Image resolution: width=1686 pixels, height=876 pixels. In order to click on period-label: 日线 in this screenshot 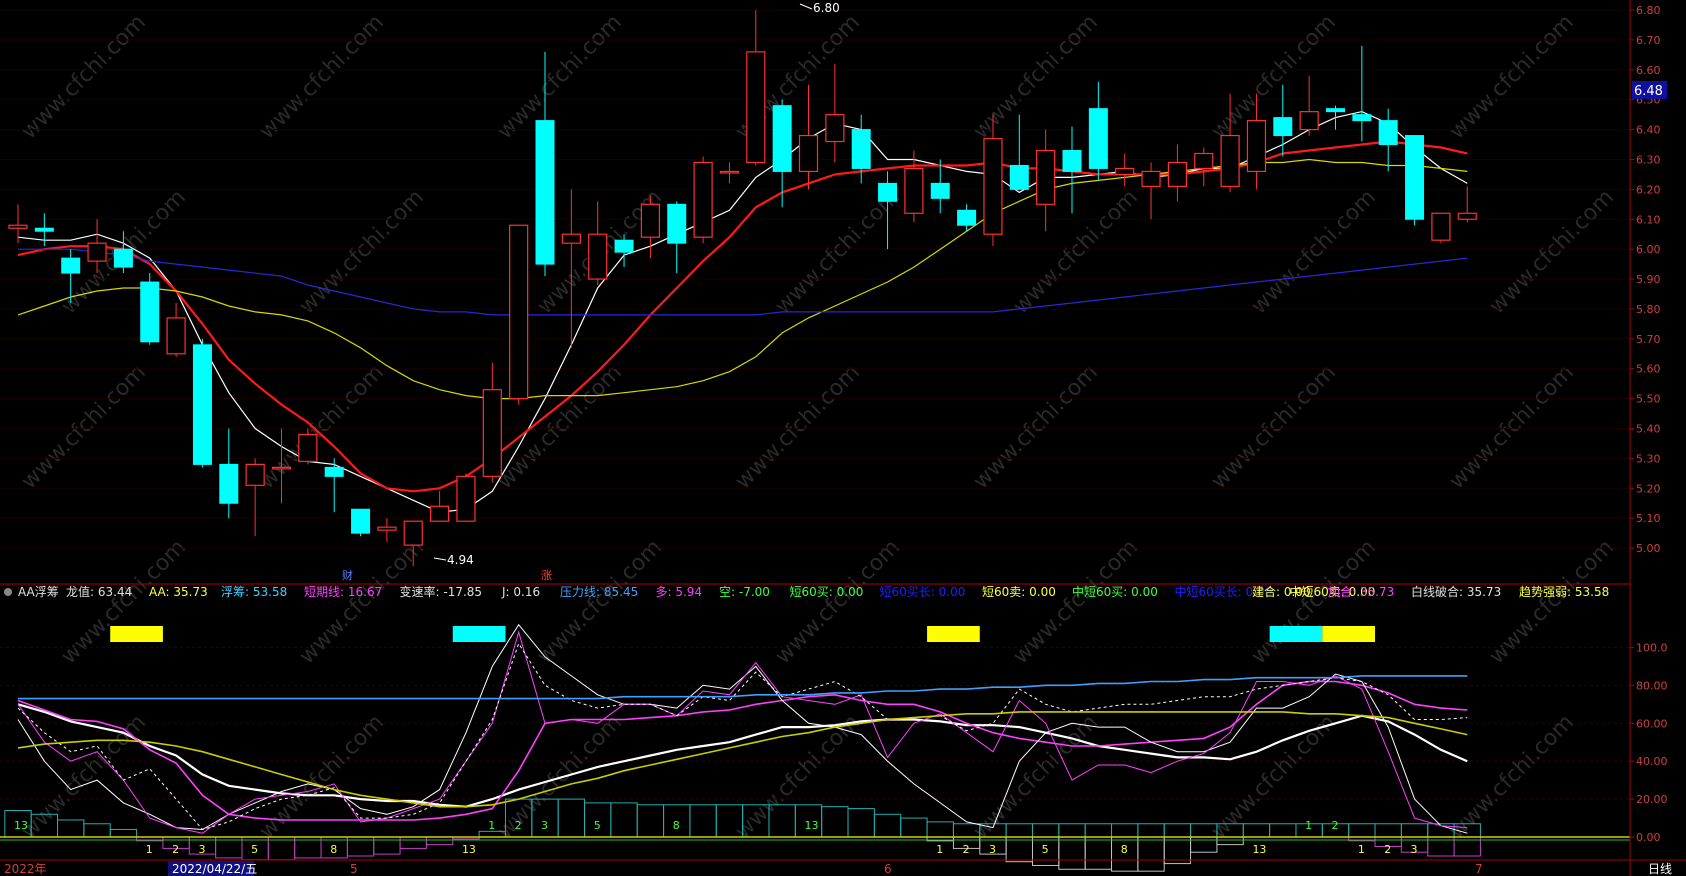, I will do `click(1660, 869)`.